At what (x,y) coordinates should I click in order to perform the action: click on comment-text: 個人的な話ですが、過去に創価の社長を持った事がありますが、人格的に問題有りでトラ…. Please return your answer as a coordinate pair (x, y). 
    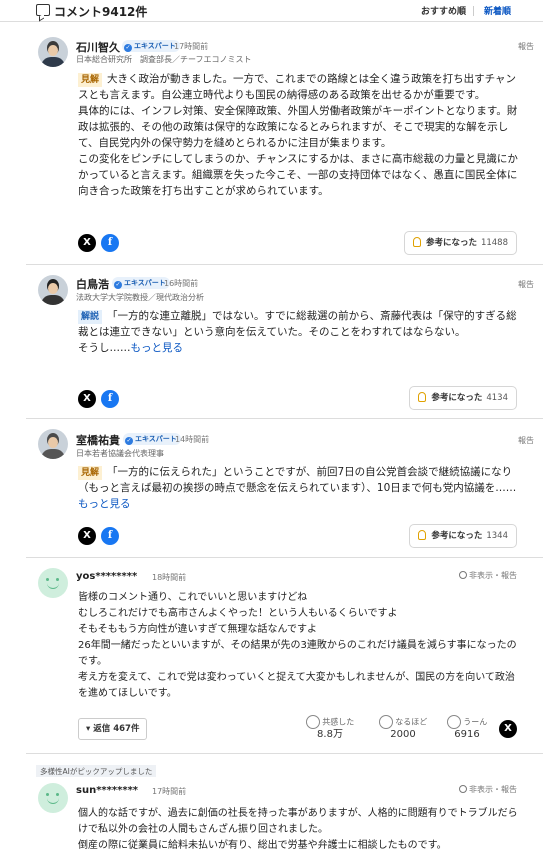
    Looking at the image, I should click on (298, 829).